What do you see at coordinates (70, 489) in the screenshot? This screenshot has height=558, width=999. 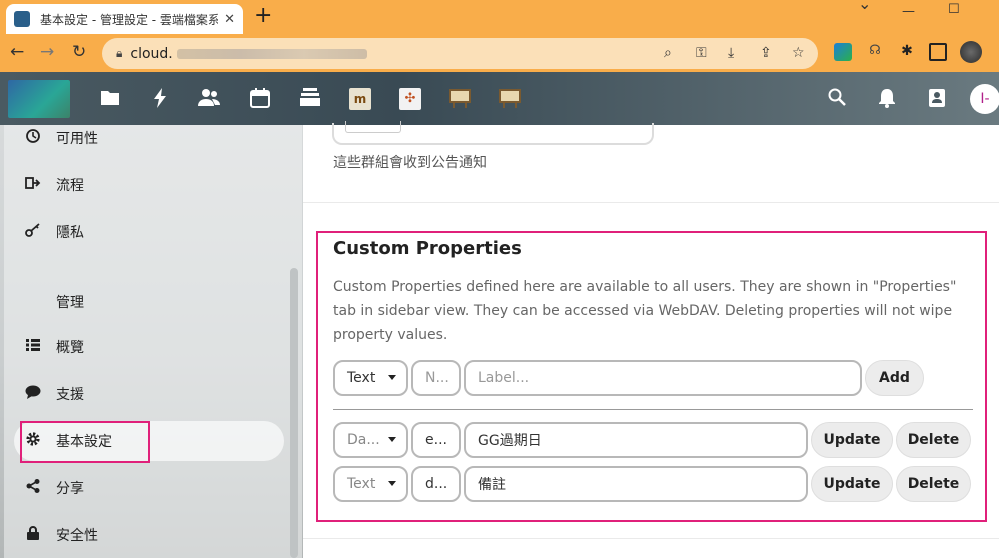 I see `sidebar-item-label: 分享` at bounding box center [70, 489].